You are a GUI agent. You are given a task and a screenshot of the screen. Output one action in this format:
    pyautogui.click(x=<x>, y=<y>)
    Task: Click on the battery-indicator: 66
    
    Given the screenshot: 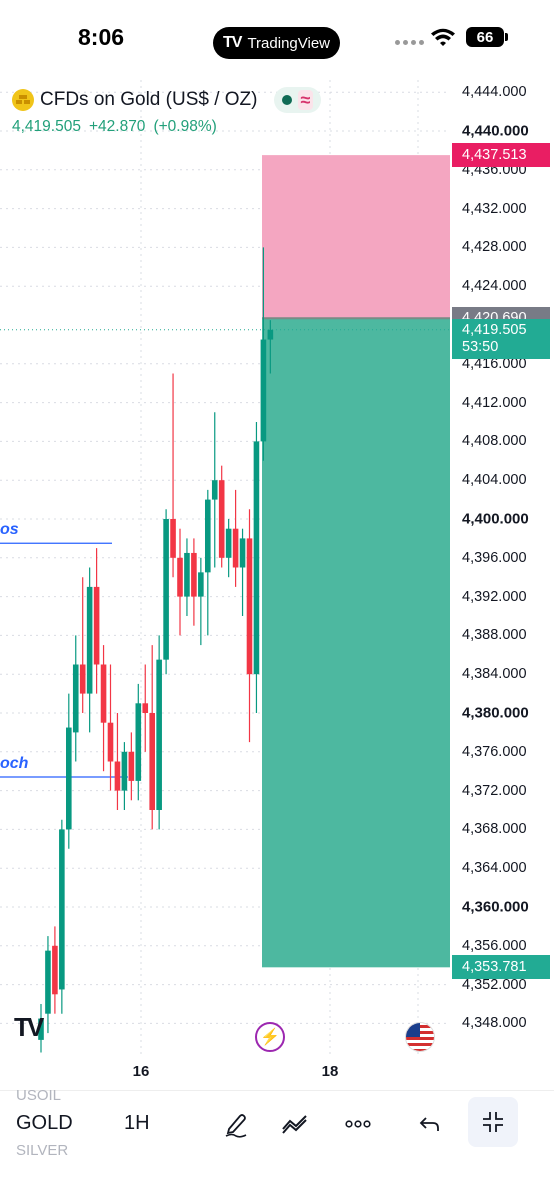 What is the action you would take?
    pyautogui.click(x=487, y=37)
    